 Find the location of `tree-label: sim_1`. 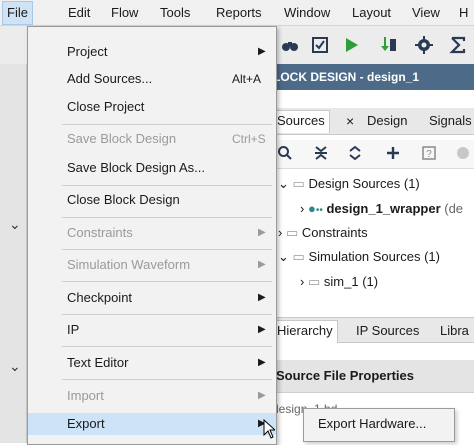

tree-label: sim_1 is located at coordinates (341, 281).